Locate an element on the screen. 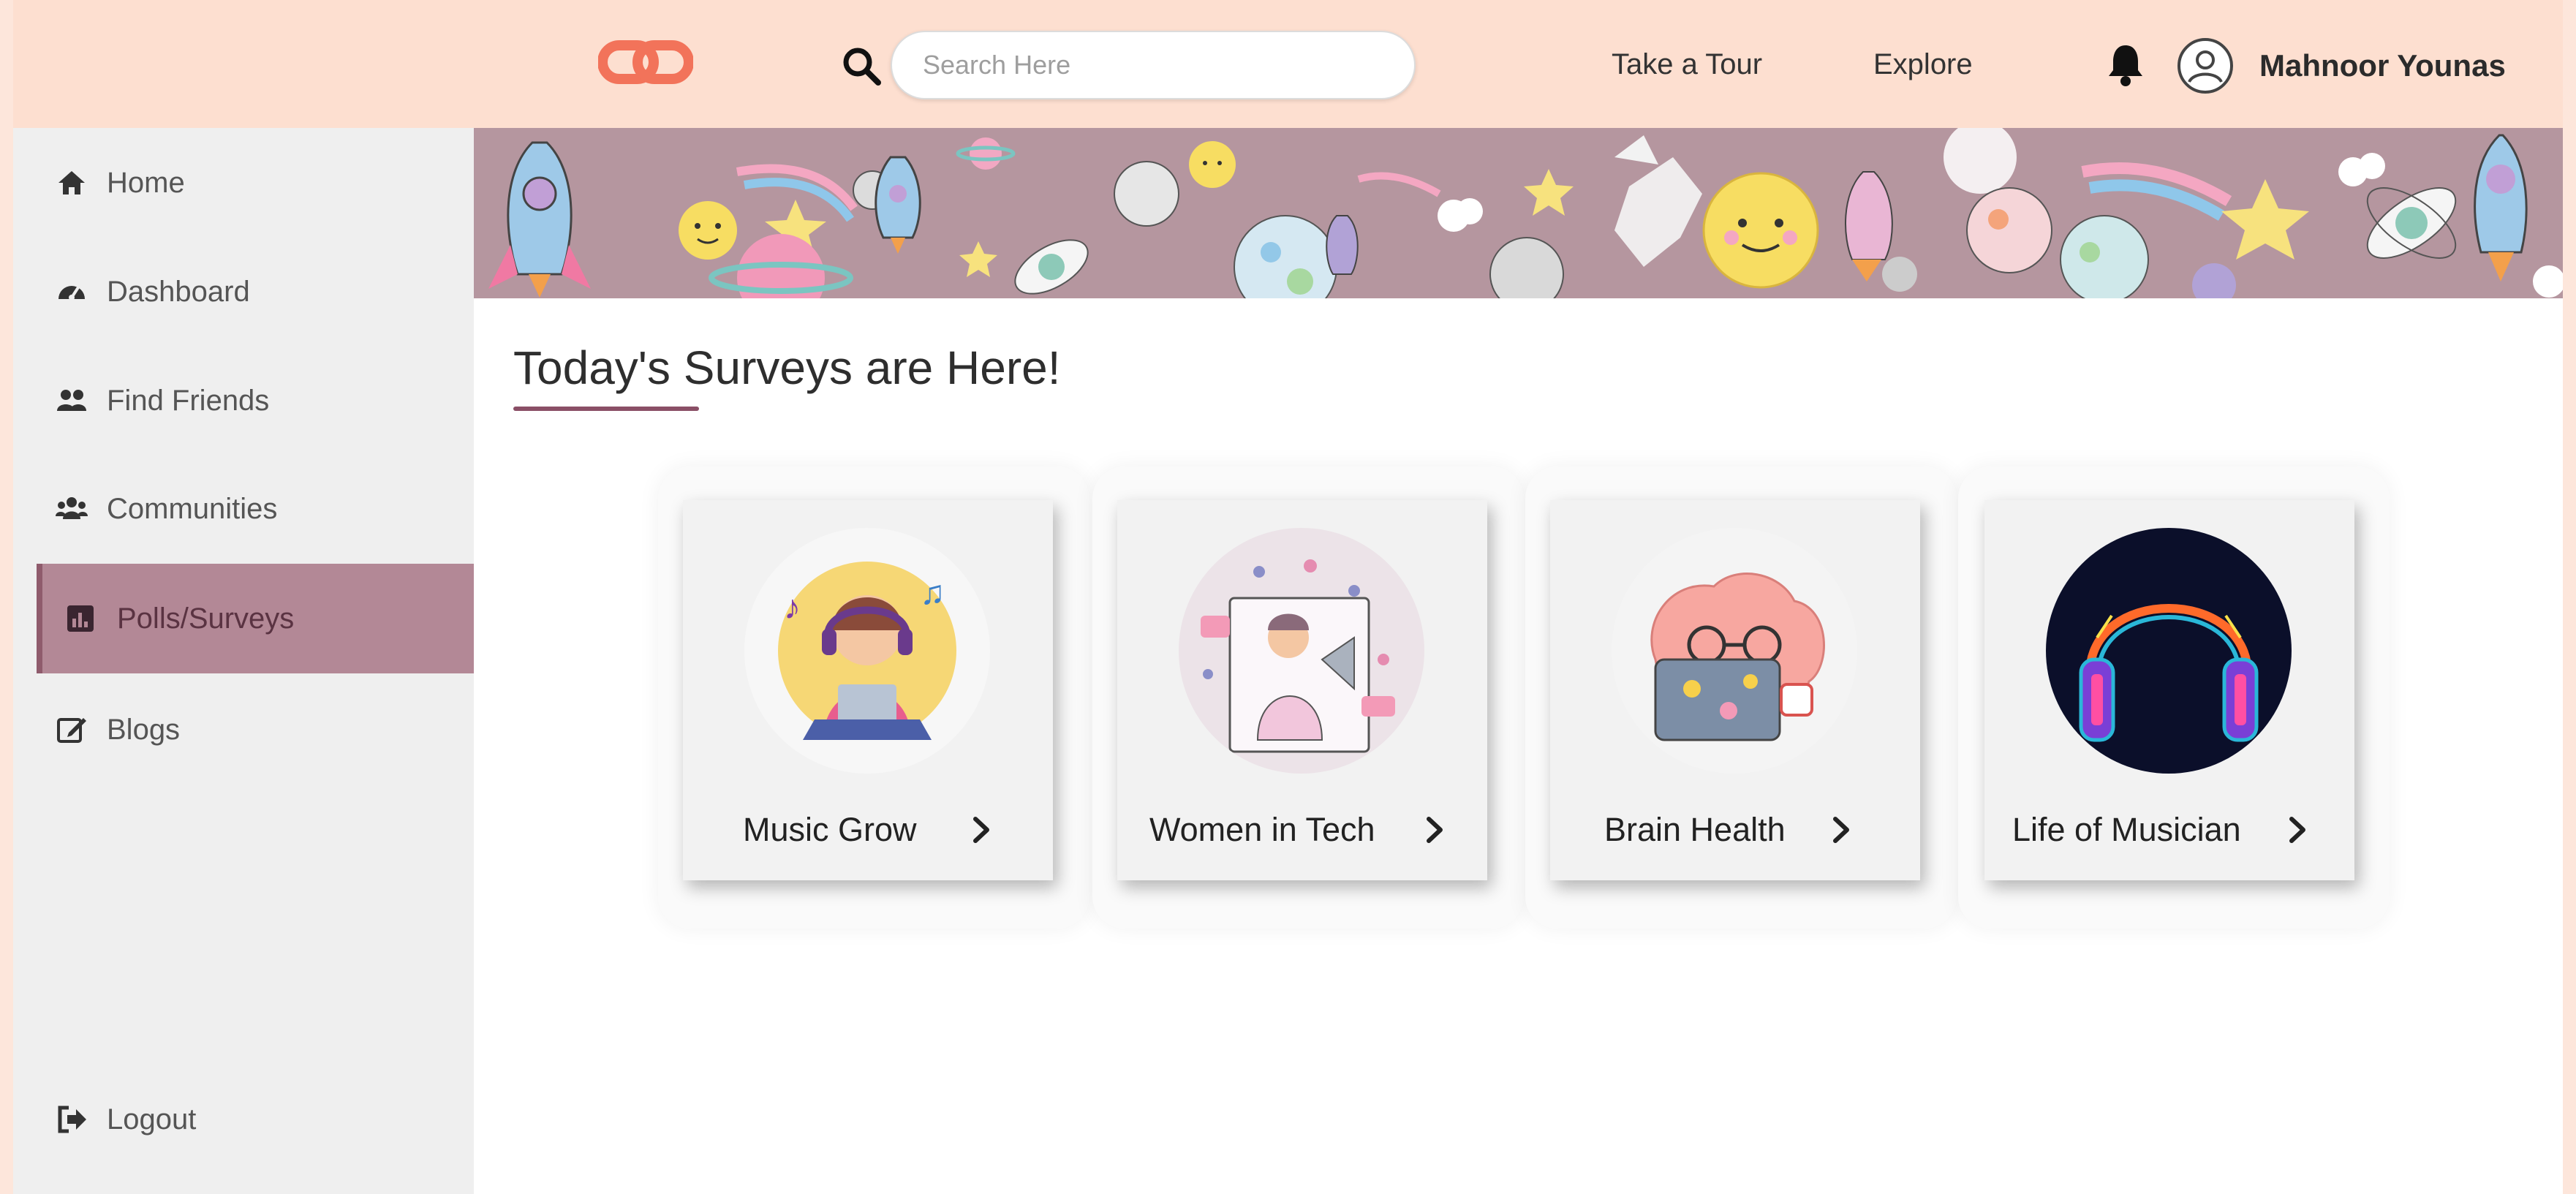 The width and height of the screenshot is (2576, 1194). friends-icon is located at coordinates (71, 400).